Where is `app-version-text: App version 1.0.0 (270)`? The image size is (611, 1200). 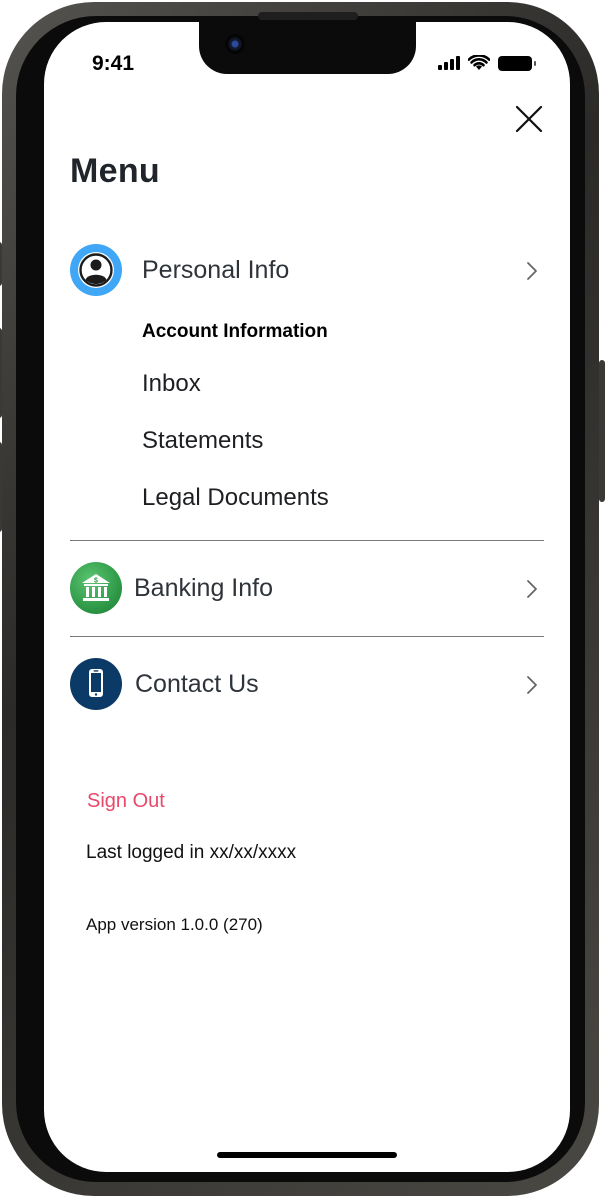
app-version-text: App version 1.0.0 (270) is located at coordinates (174, 924).